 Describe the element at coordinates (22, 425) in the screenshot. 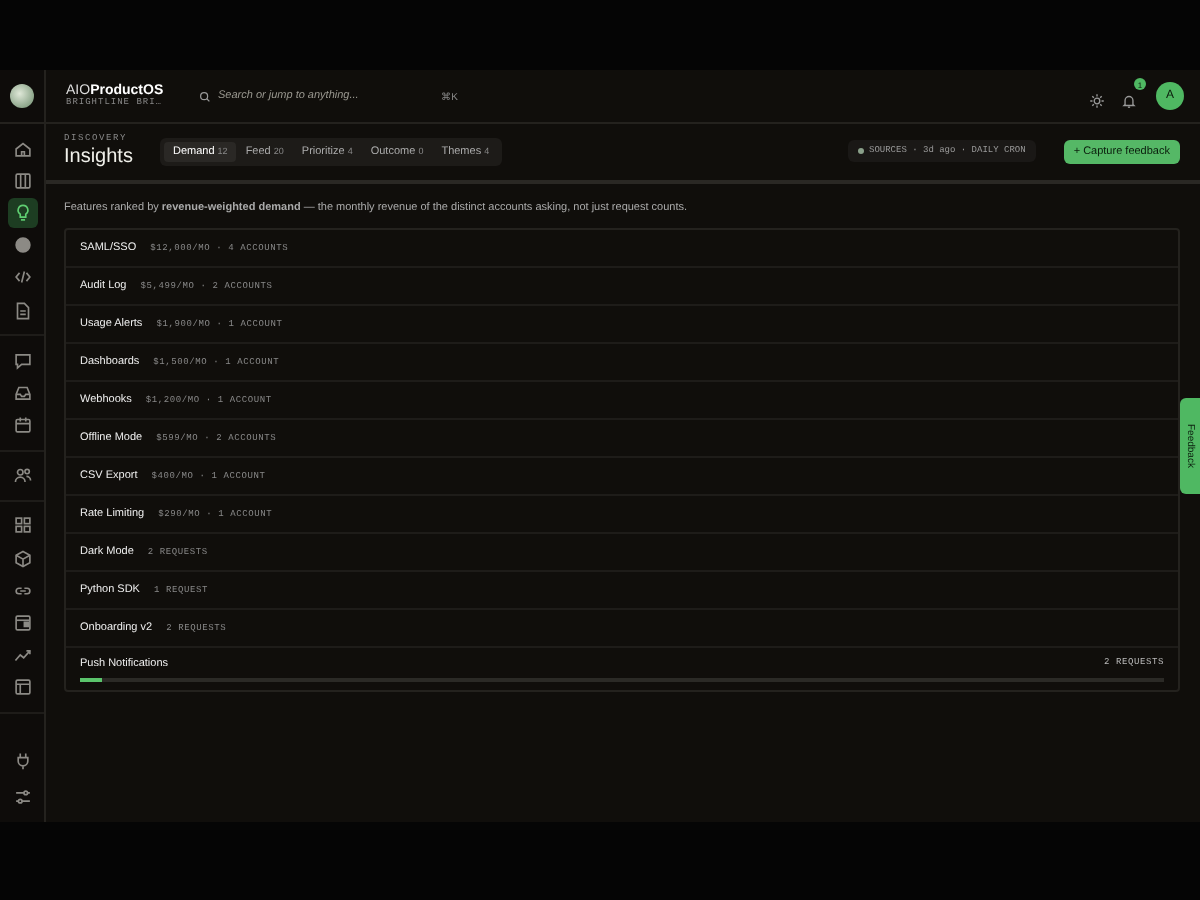

I see `calendar-icon` at that location.